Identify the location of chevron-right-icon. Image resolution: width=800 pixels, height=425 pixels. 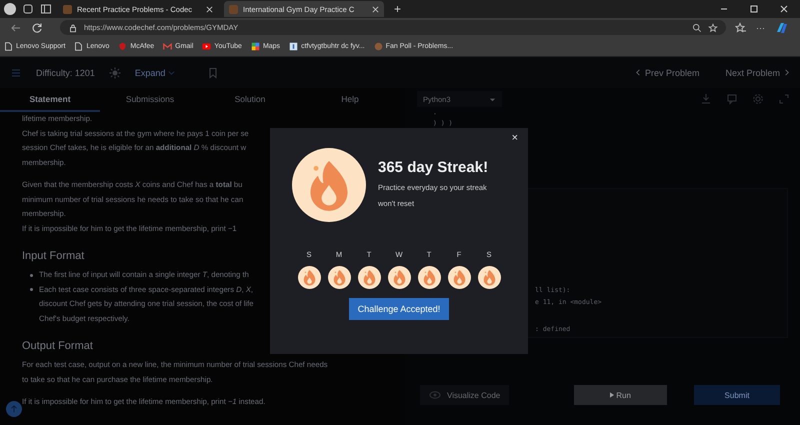
(786, 72).